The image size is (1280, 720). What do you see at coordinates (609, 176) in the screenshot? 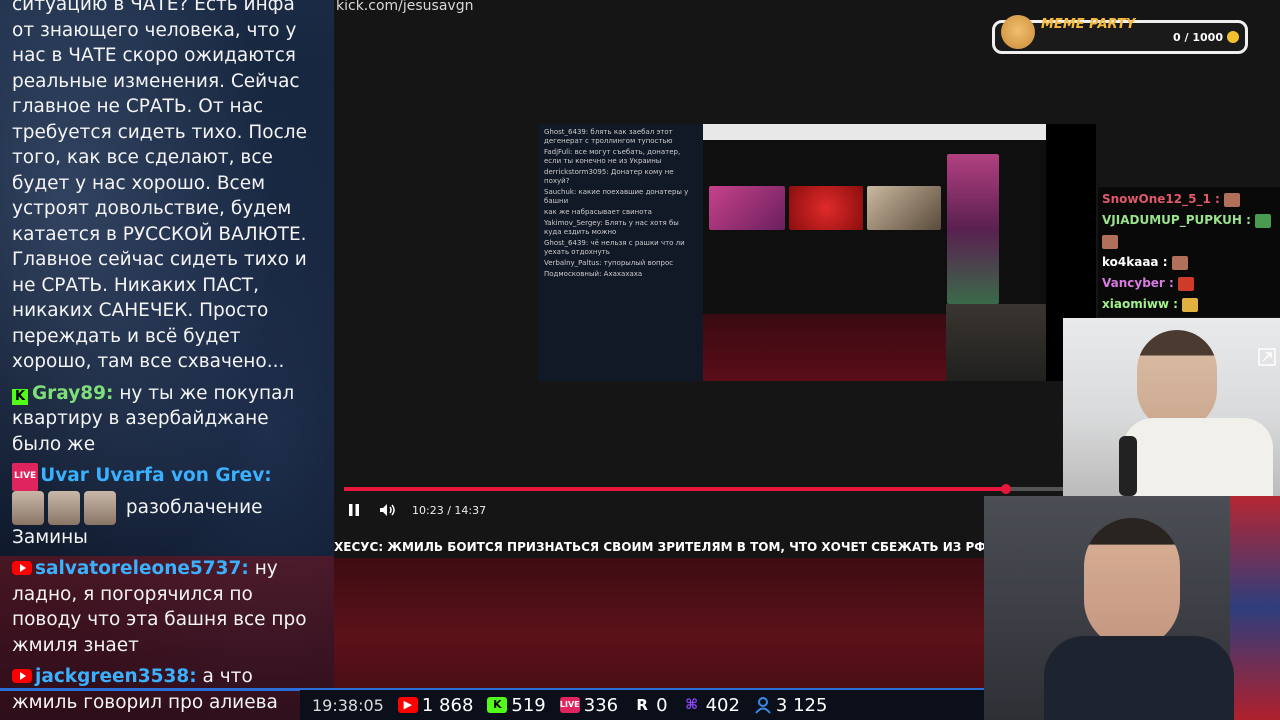
I see `video-chat-line: derrickstorm3095: Донатер кому не похуй?` at bounding box center [609, 176].